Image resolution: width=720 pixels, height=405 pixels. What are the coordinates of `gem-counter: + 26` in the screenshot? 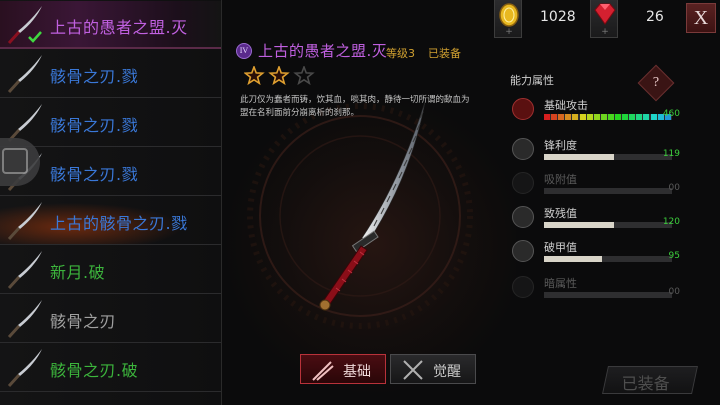 It's located at (635, 19).